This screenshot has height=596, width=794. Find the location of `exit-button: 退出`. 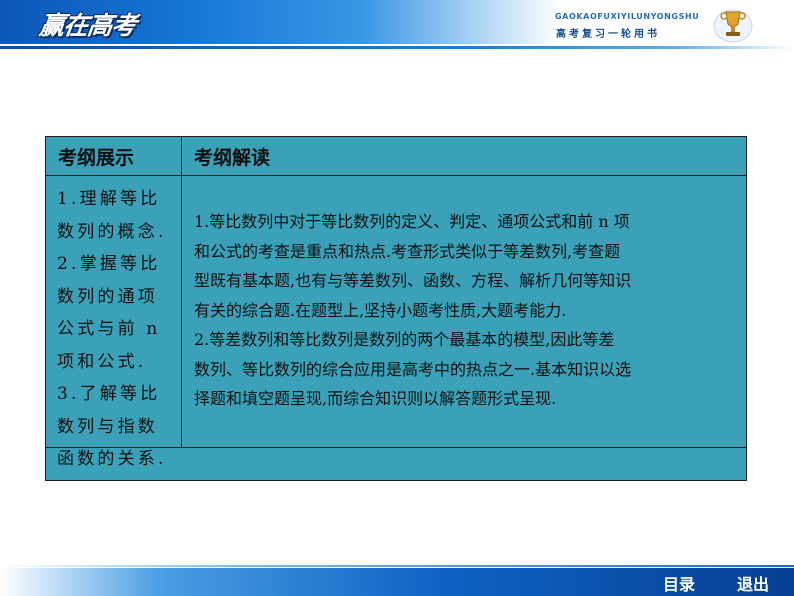

exit-button: 退出 is located at coordinates (753, 583).